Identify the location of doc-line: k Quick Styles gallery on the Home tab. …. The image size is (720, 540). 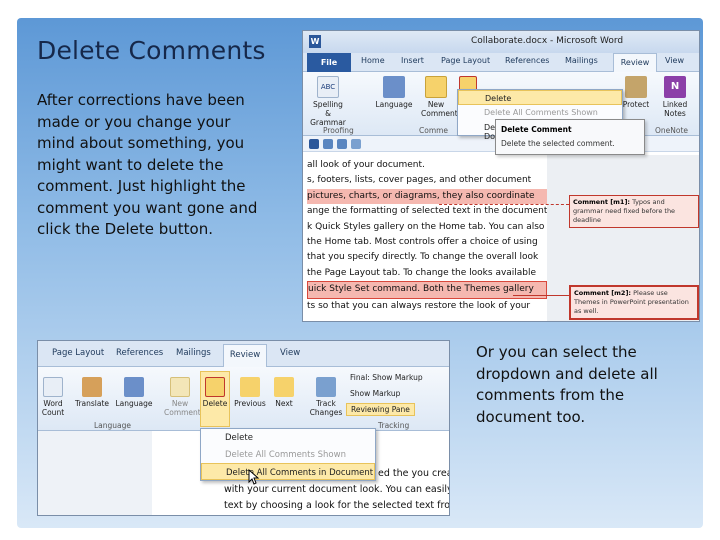
(426, 226).